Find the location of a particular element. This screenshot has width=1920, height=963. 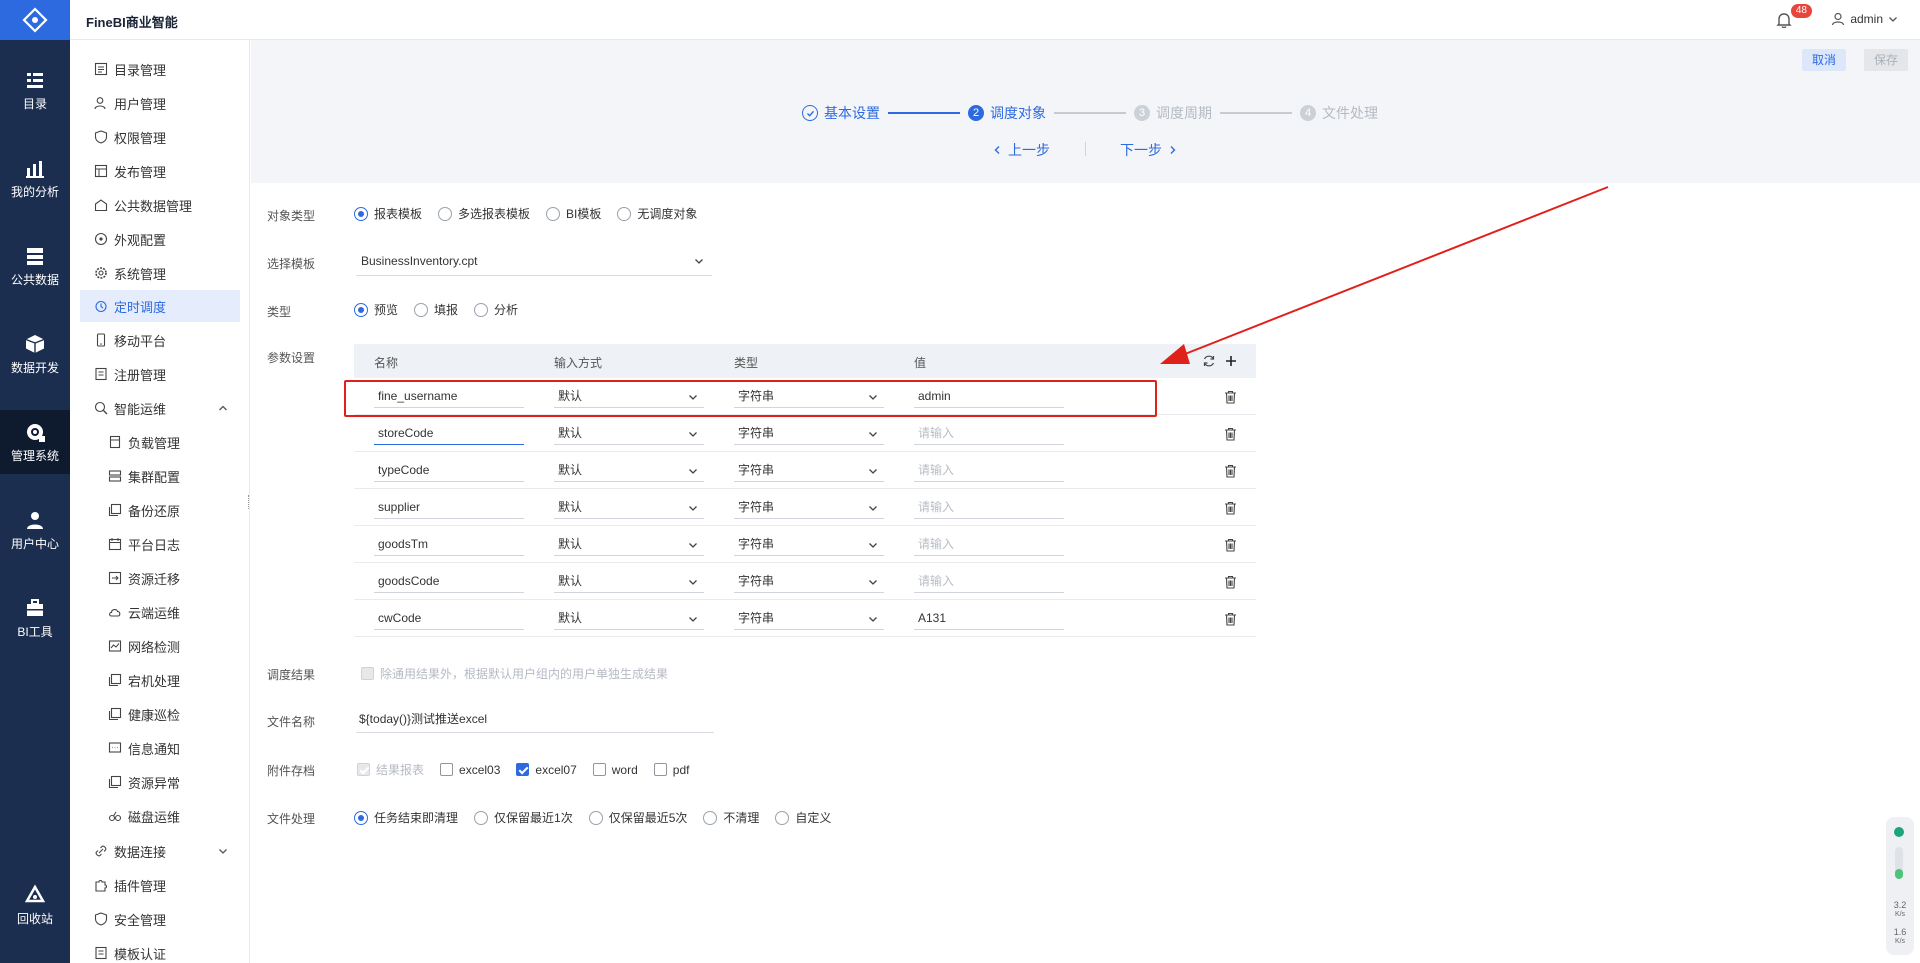

upload-unit: K/s is located at coordinates (1900, 914).